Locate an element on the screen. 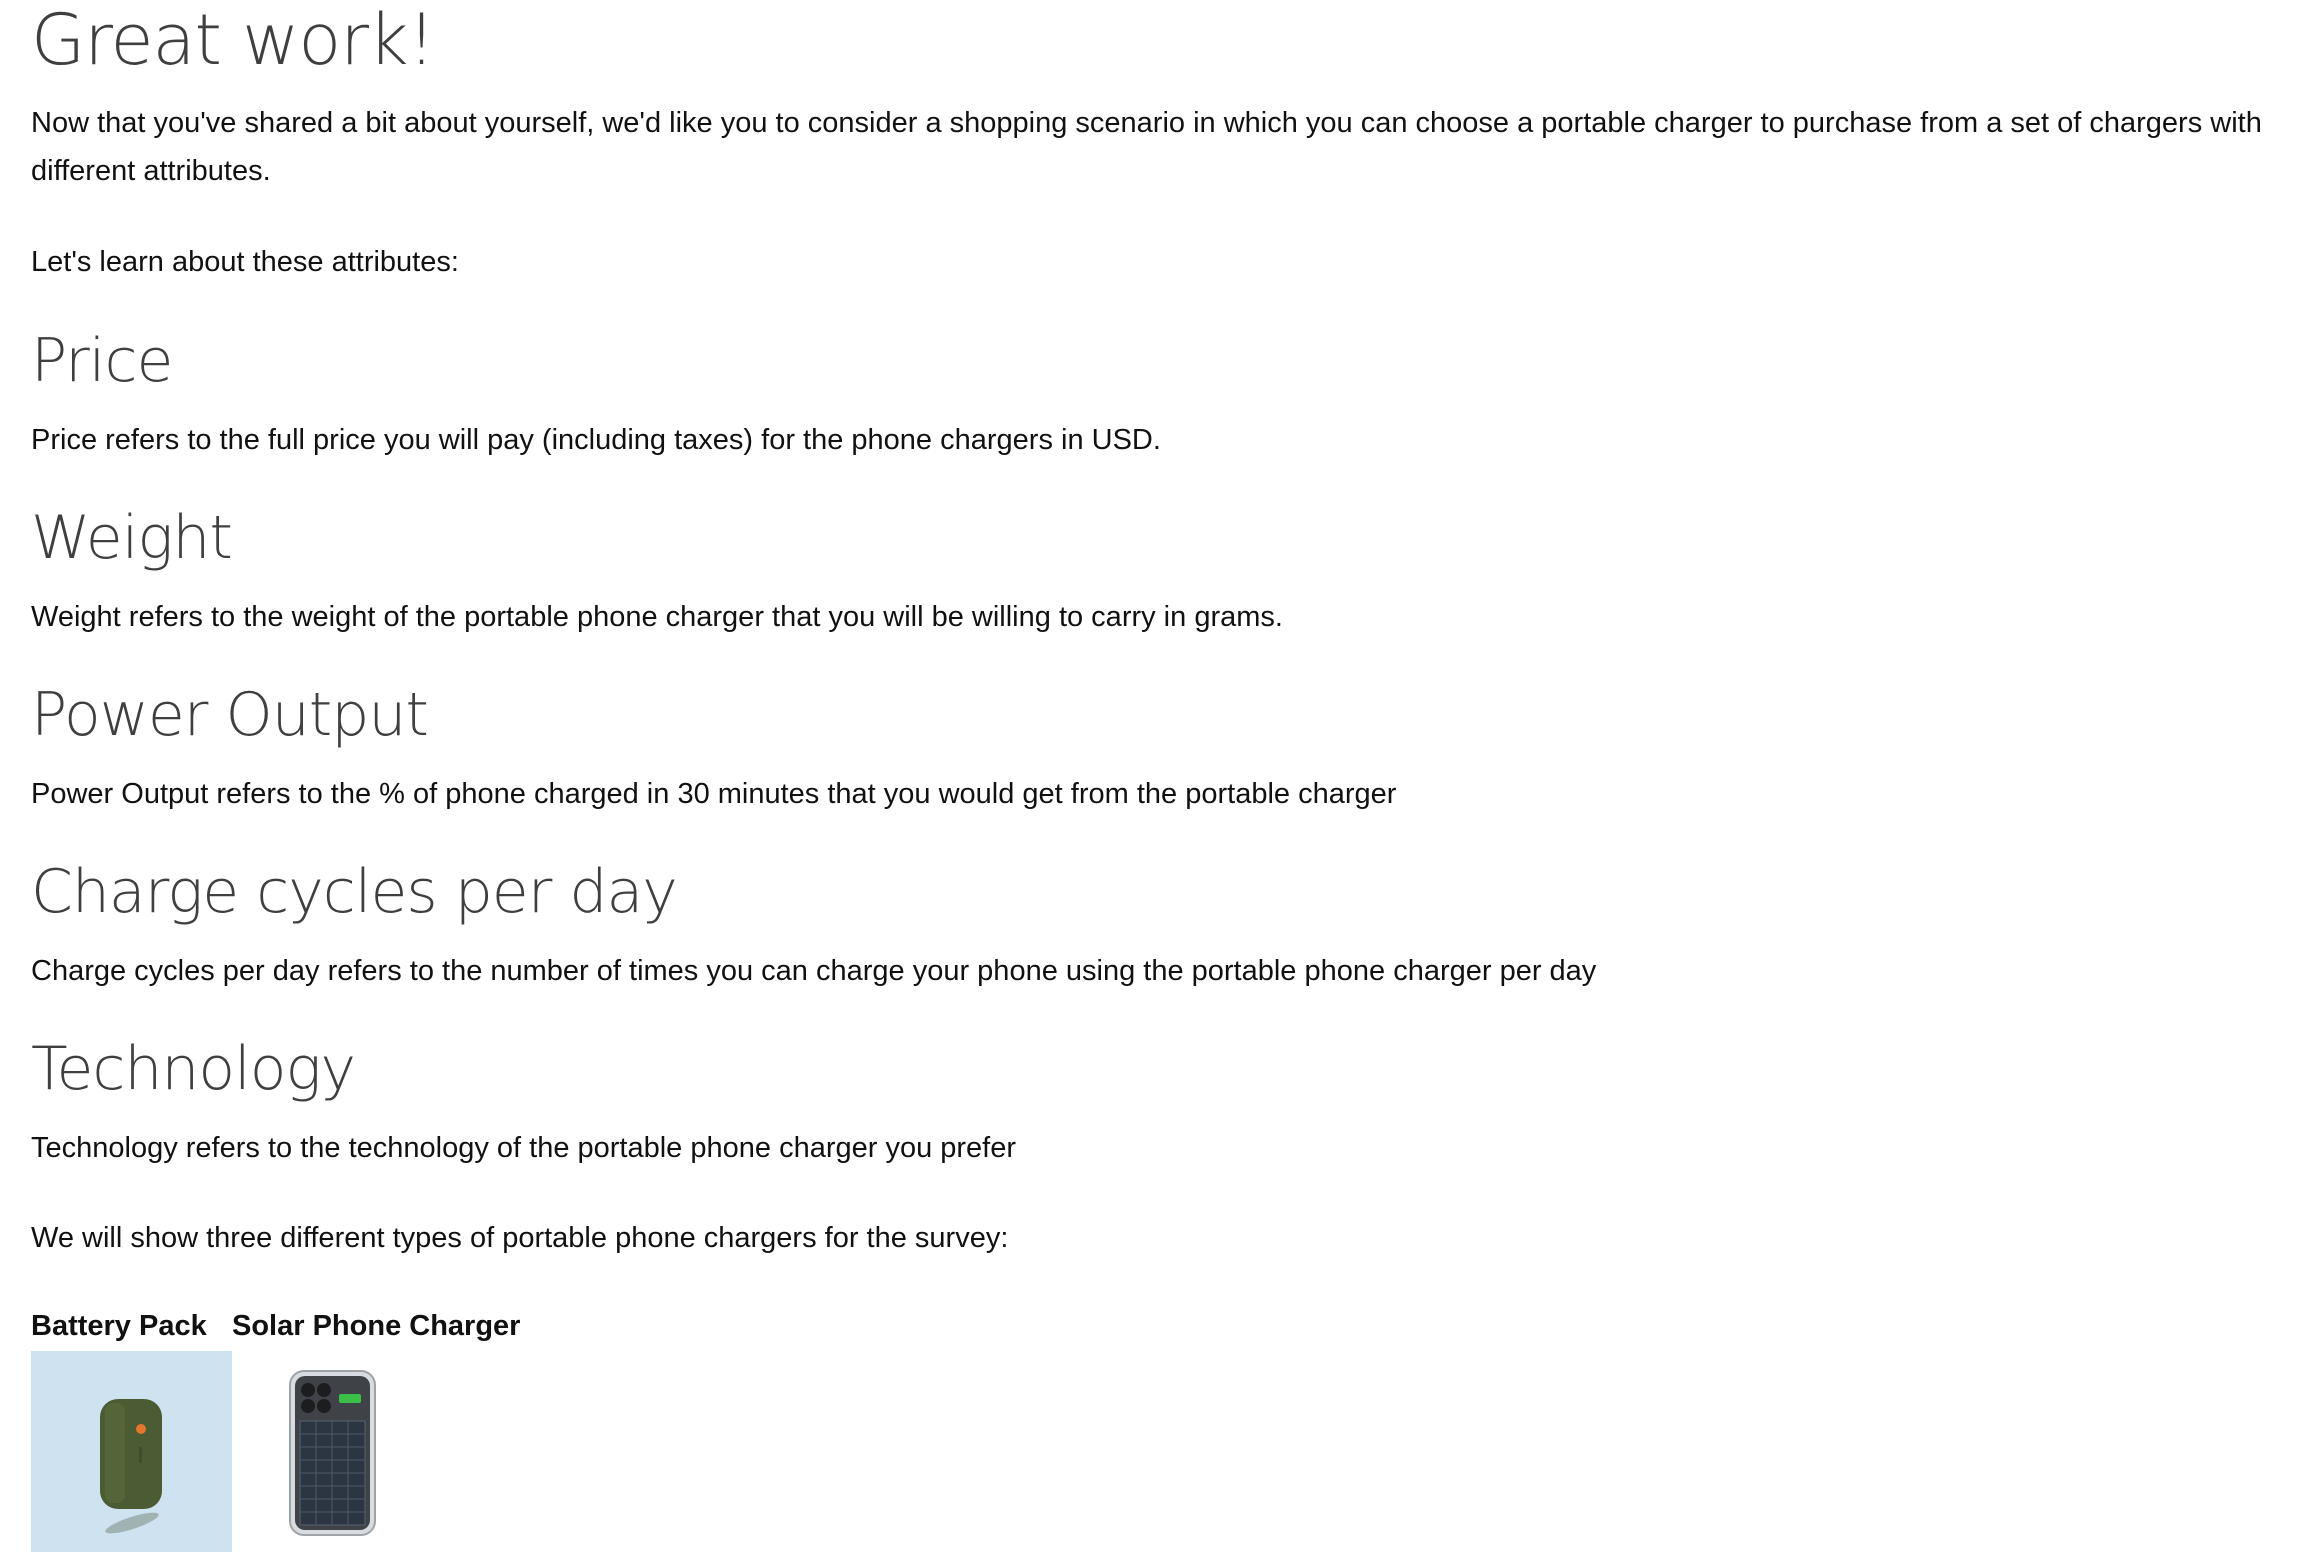 This screenshot has height=1552, width=2324. battery-pack-icon is located at coordinates (131, 1466).